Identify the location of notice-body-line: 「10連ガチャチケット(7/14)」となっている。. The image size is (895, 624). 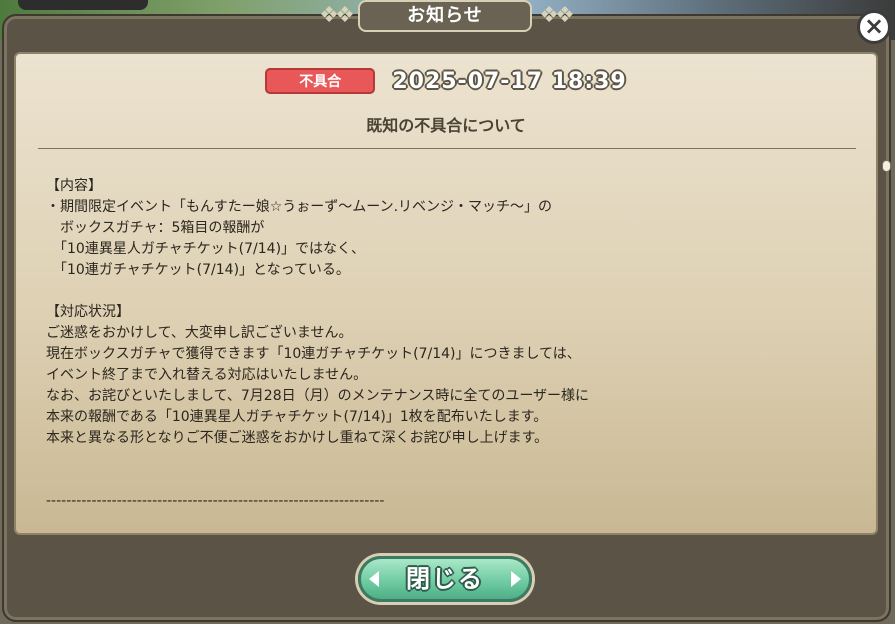
(198, 270).